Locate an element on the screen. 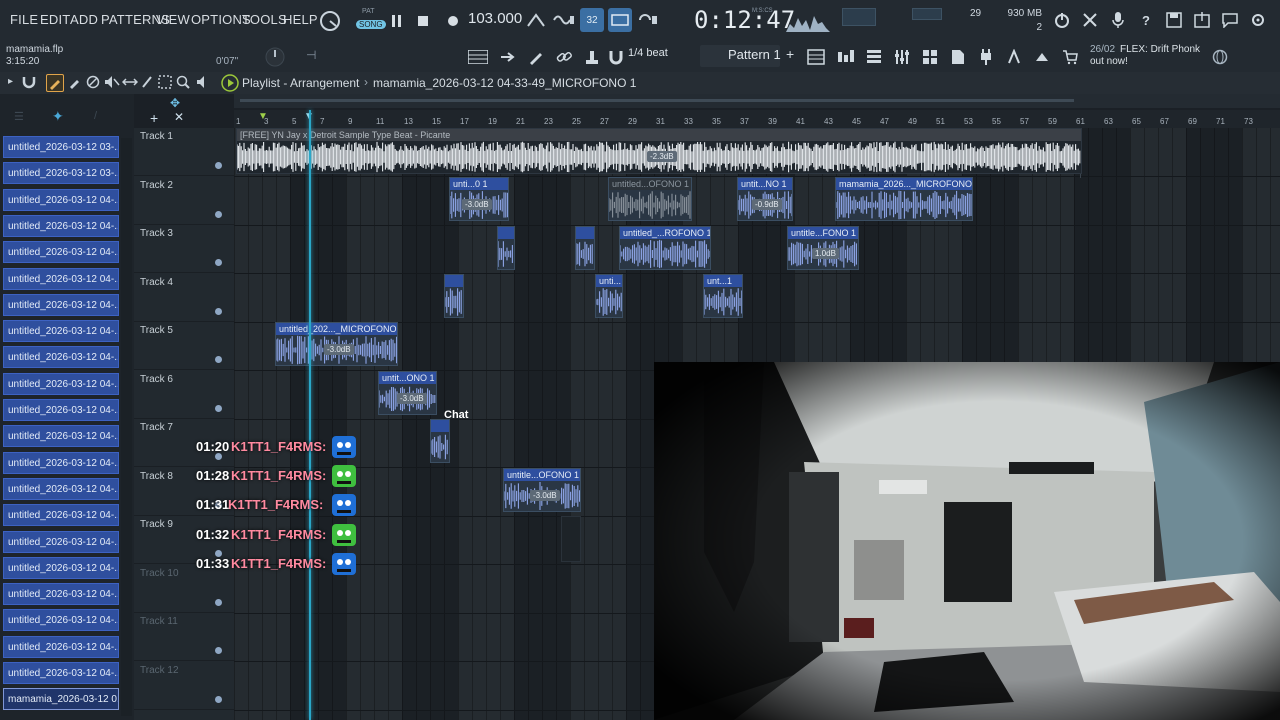 The width and height of the screenshot is (1280, 720). track-header: Track 1 is located at coordinates (184, 152).